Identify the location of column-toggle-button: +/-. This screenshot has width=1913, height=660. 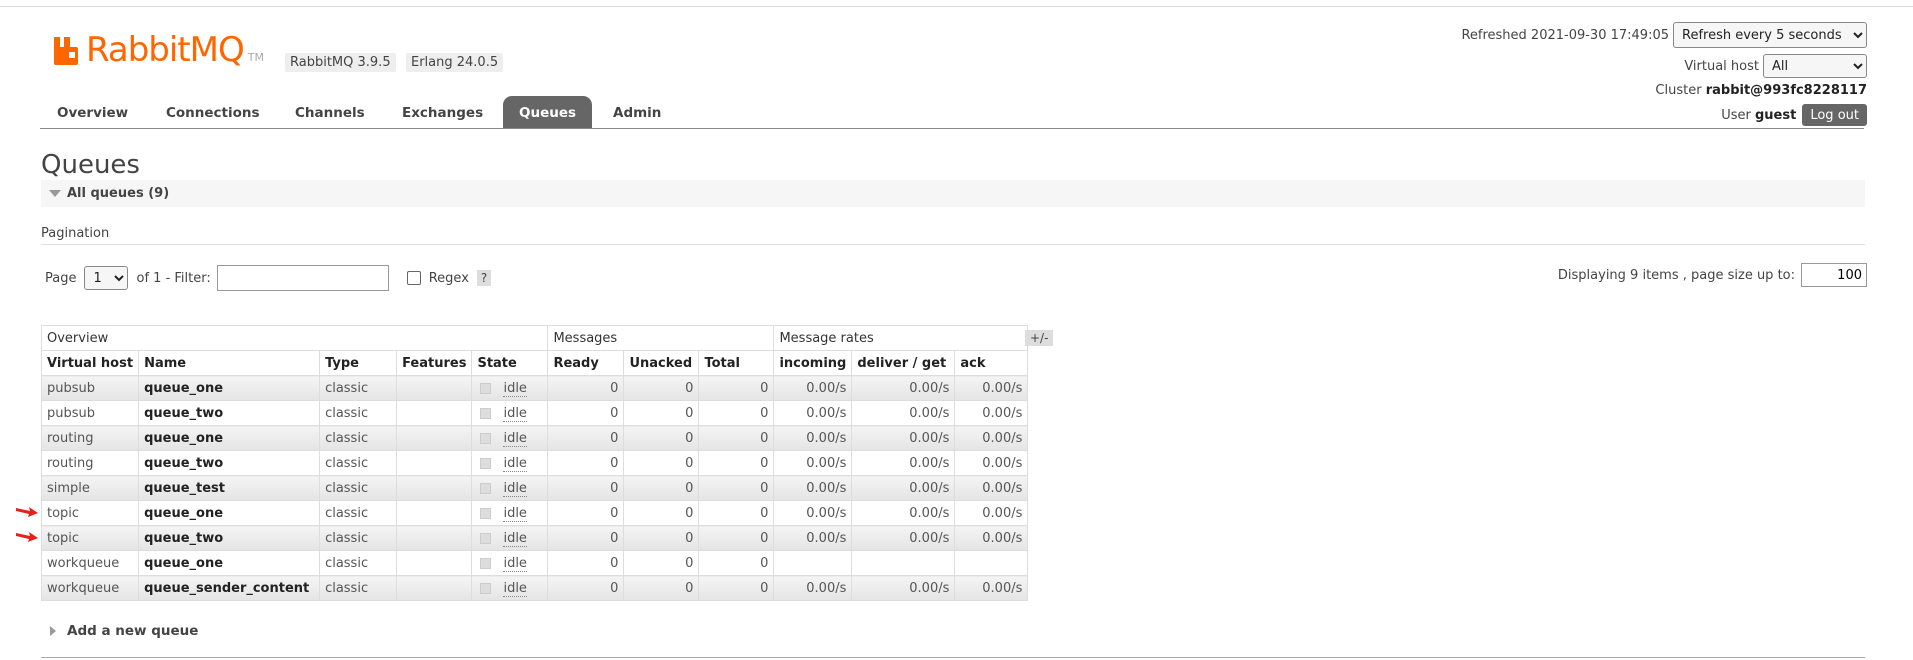
(1039, 338).